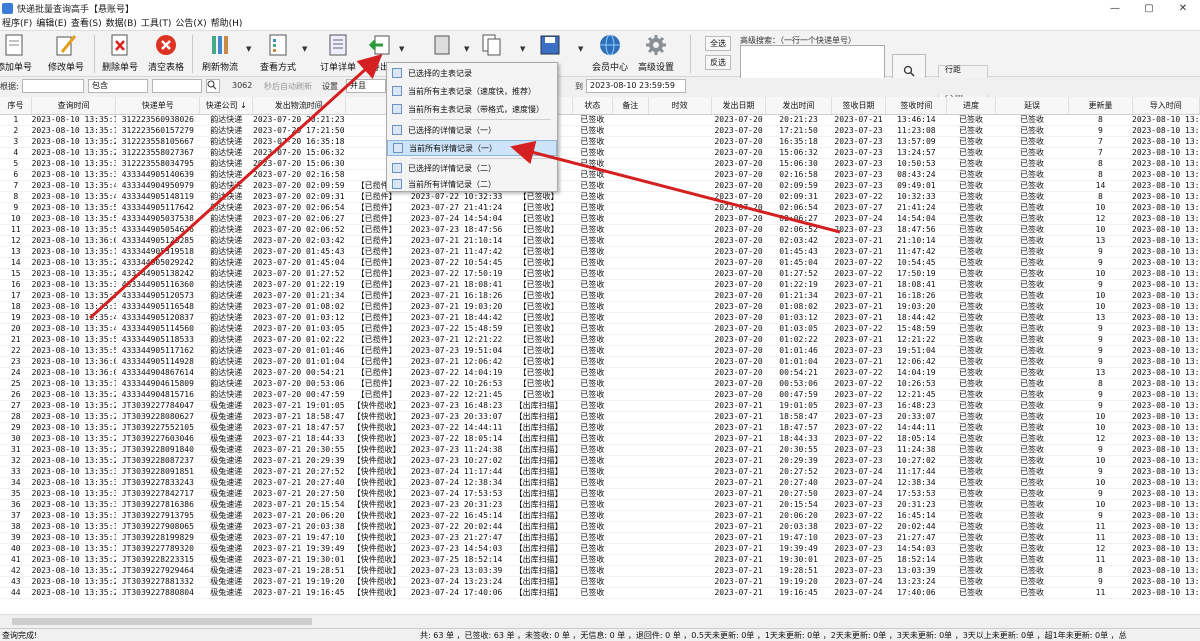  Describe the element at coordinates (472, 91) in the screenshot. I see `menu-item-all-main-fast: 当前所有主表记录（速度快，推荐）` at that location.